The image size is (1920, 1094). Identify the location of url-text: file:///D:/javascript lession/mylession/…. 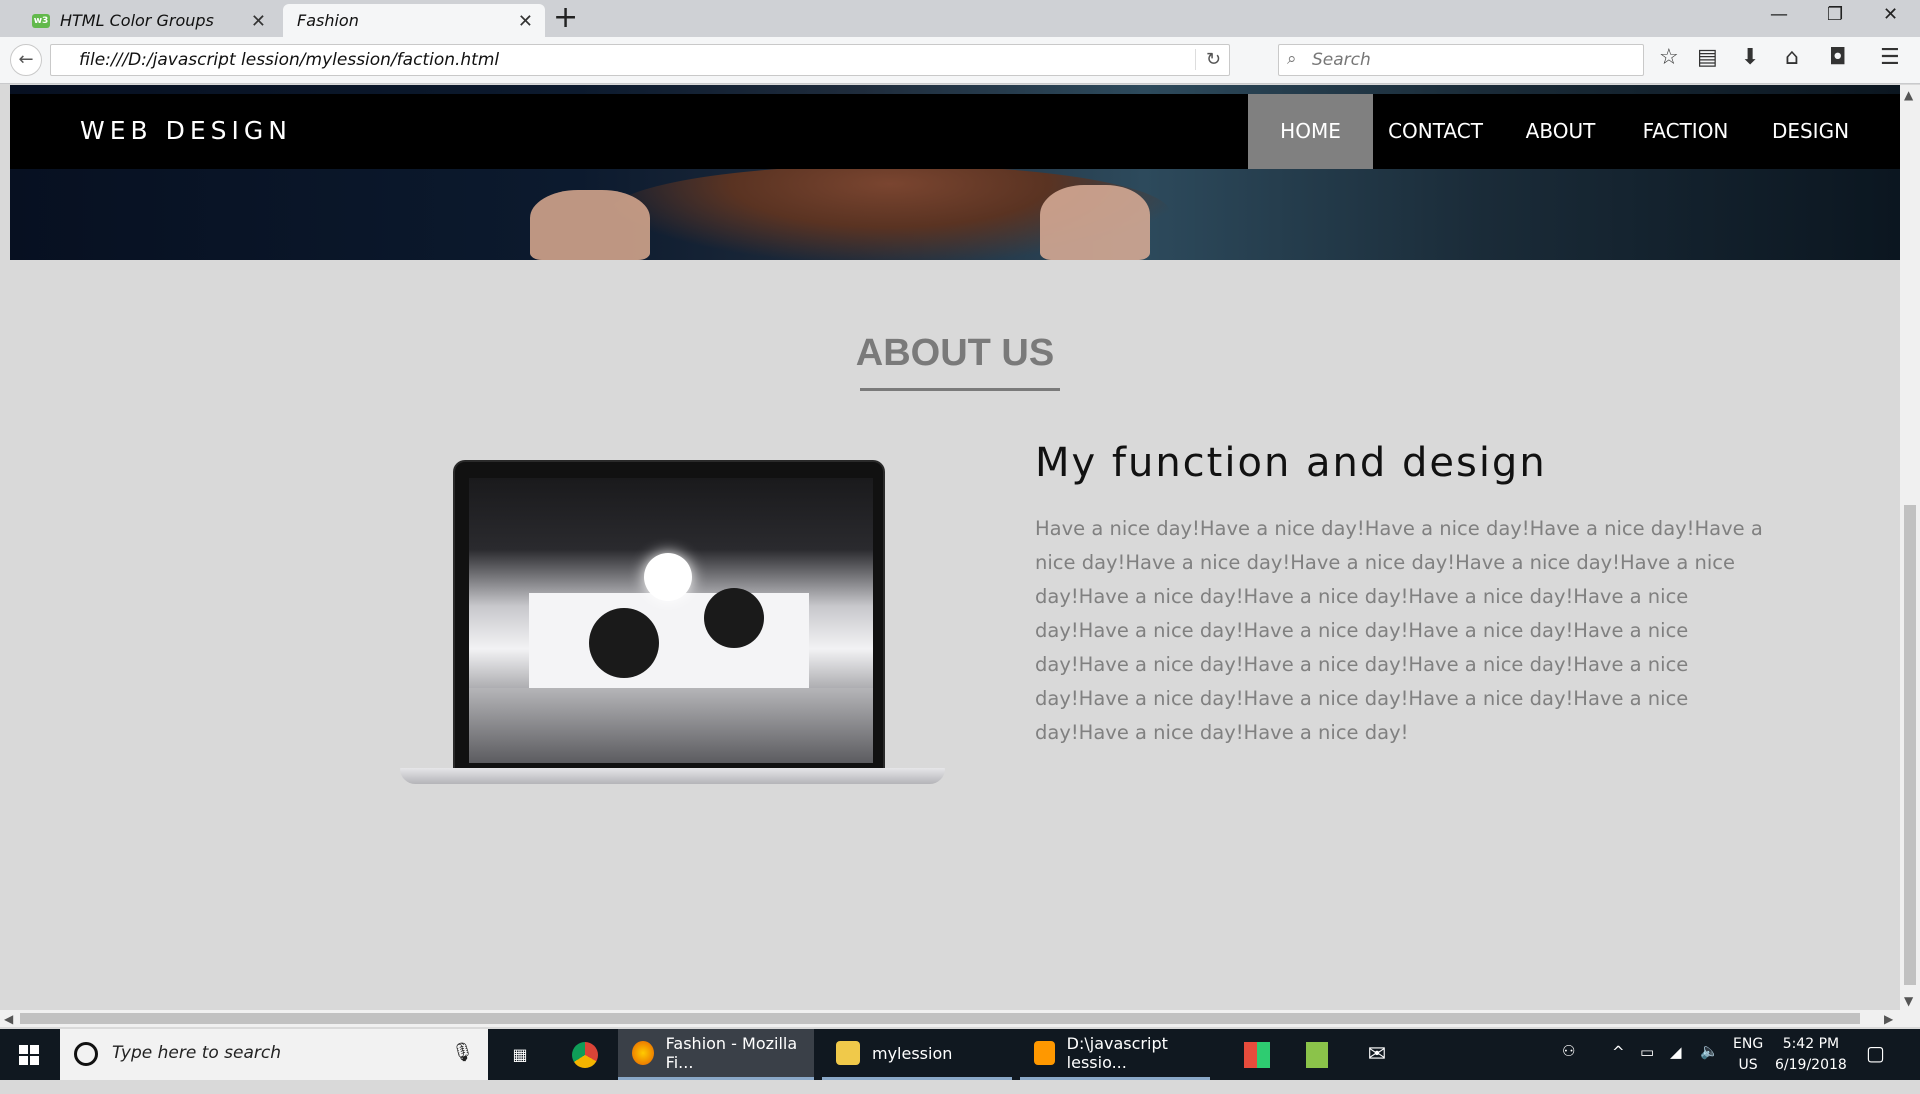
(289, 60).